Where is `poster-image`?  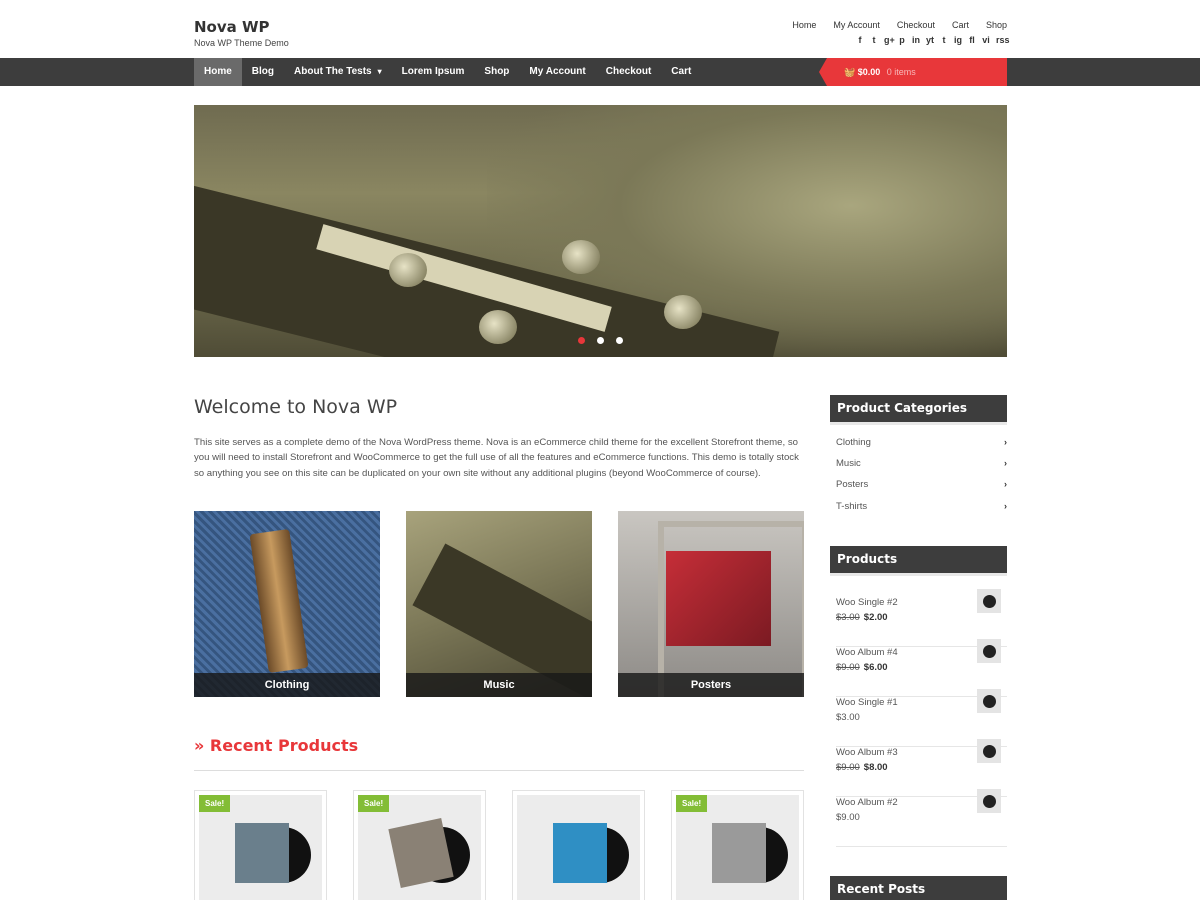
poster-image is located at coordinates (718, 598).